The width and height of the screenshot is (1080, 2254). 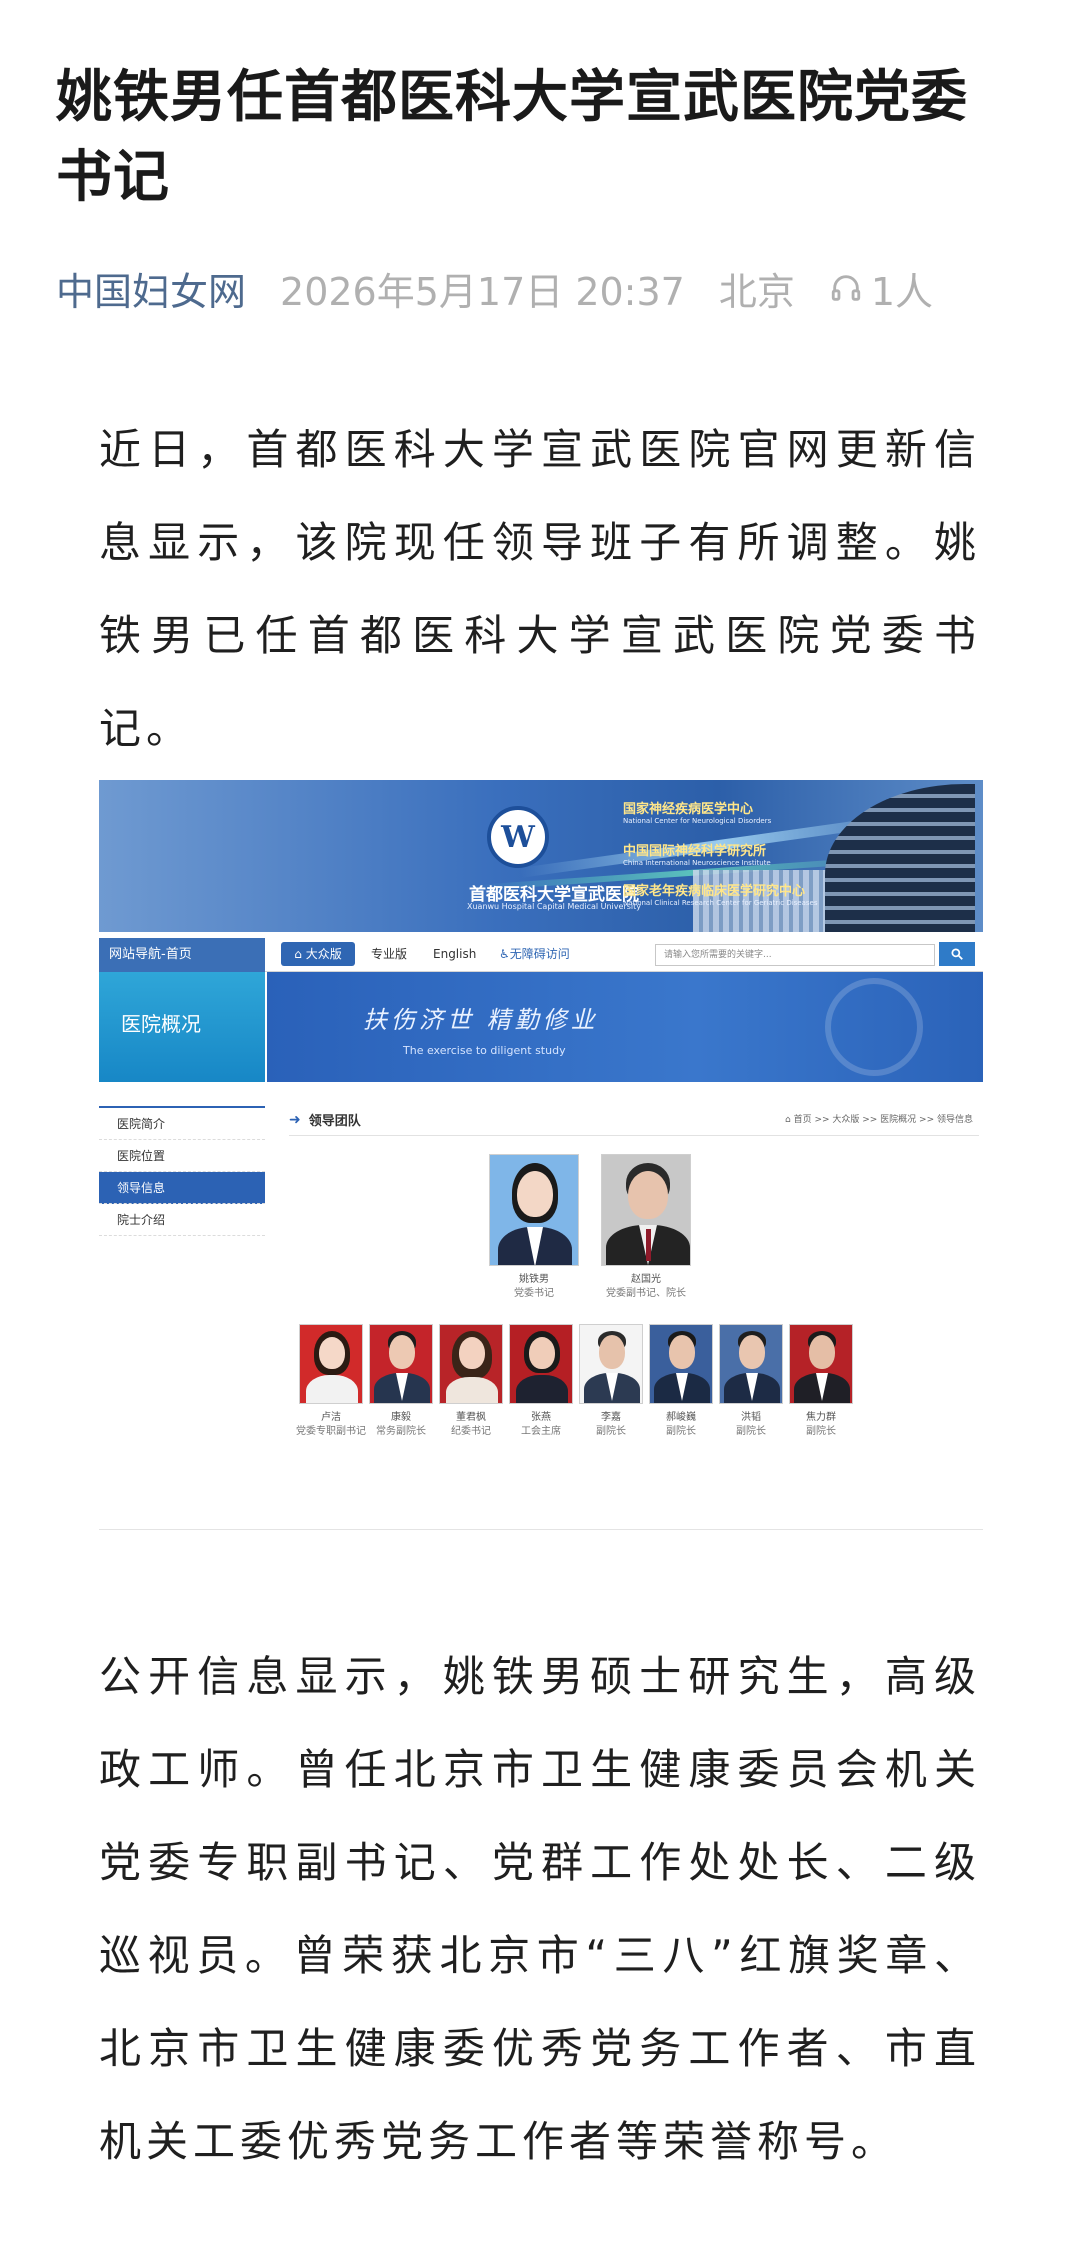 I want to click on sidebar-item-location: 医院位置, so click(x=182, y=1156).